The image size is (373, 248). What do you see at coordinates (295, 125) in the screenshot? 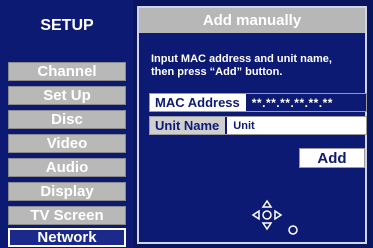
I see `unit-name-value: Unit` at bounding box center [295, 125].